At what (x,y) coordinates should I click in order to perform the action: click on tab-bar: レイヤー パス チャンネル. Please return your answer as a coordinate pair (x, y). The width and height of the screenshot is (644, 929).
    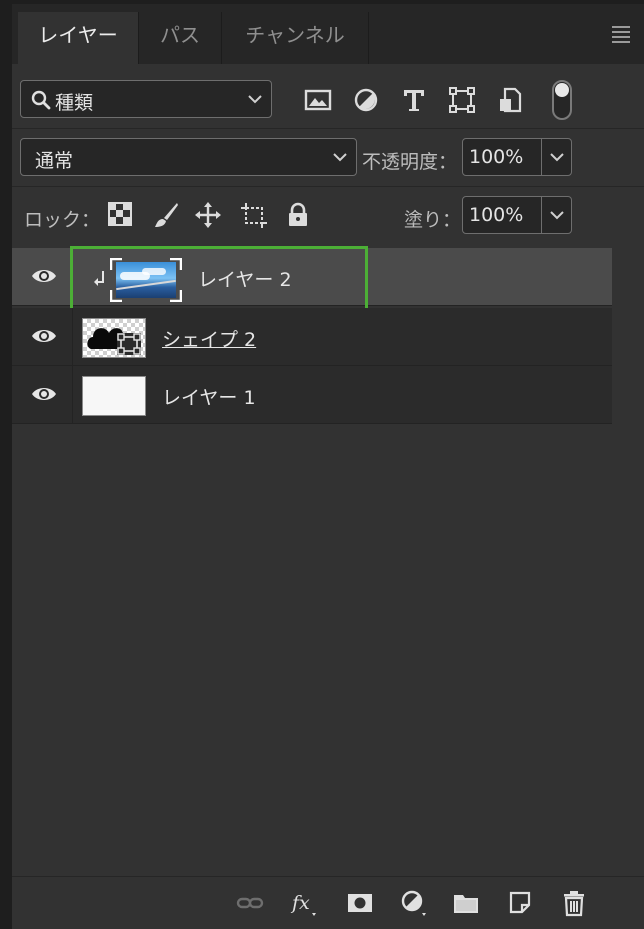
    Looking at the image, I should click on (328, 34).